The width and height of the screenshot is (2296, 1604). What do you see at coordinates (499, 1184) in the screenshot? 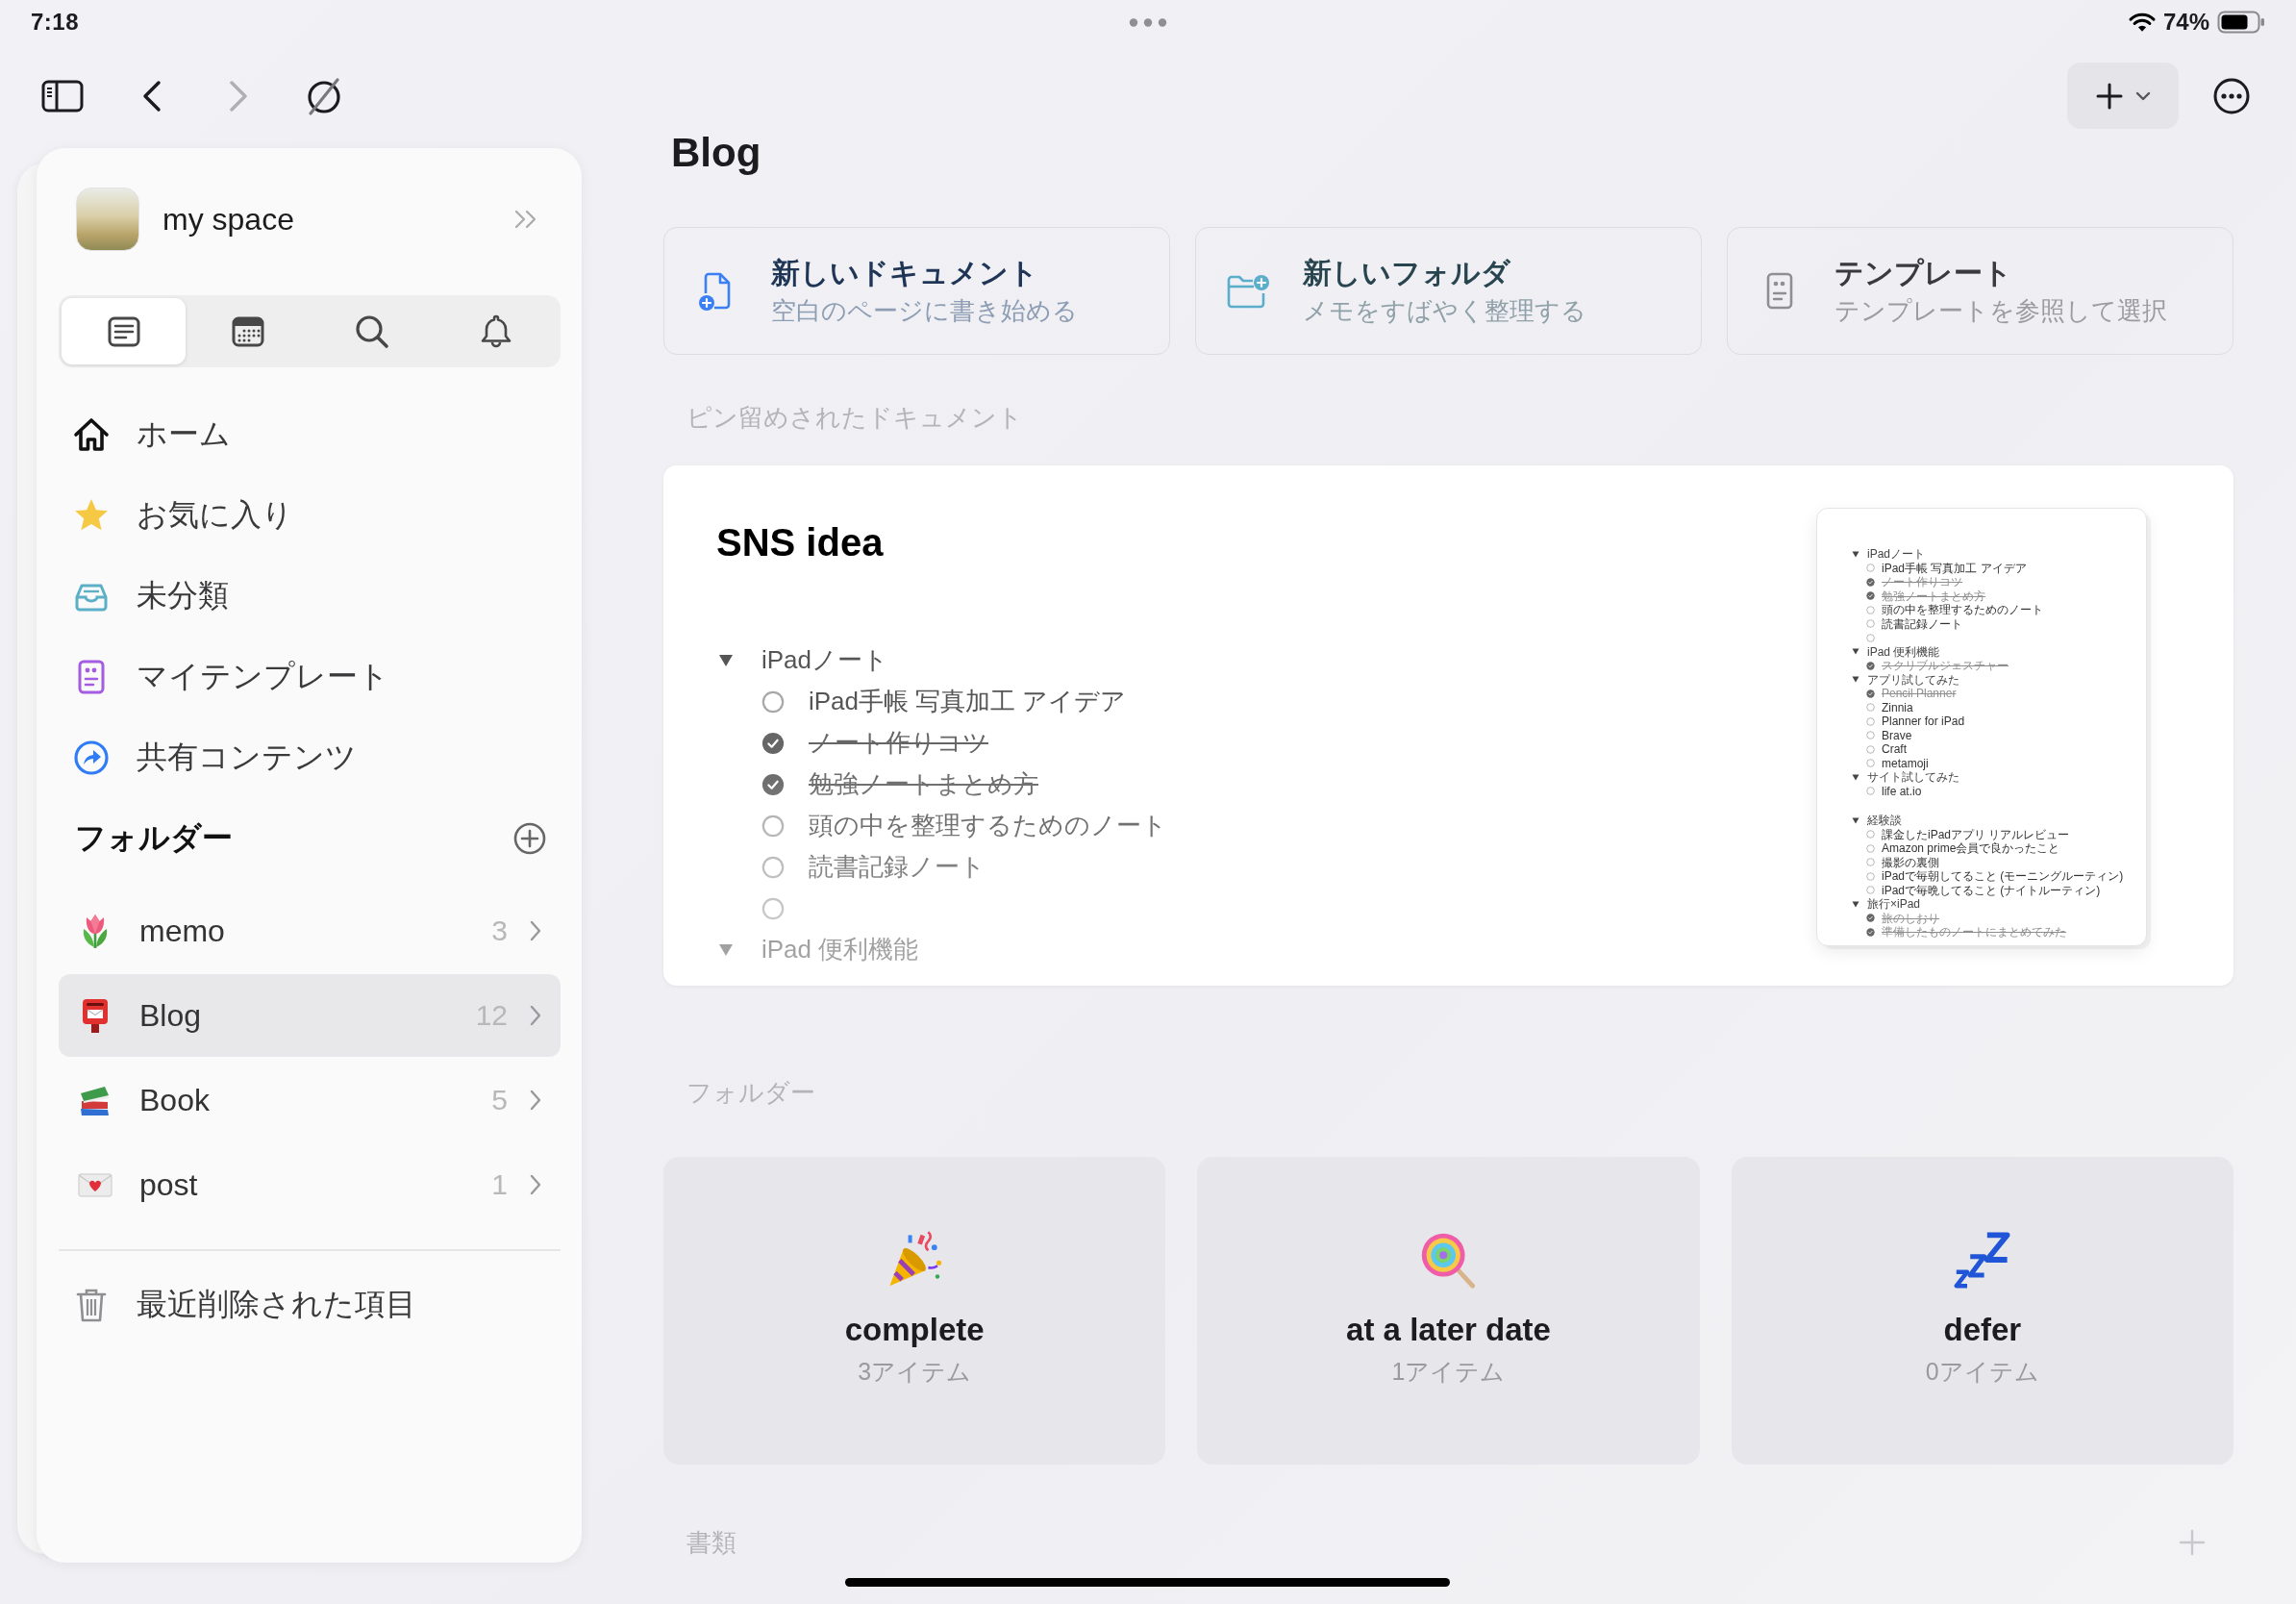
I see `item-count: 1` at bounding box center [499, 1184].